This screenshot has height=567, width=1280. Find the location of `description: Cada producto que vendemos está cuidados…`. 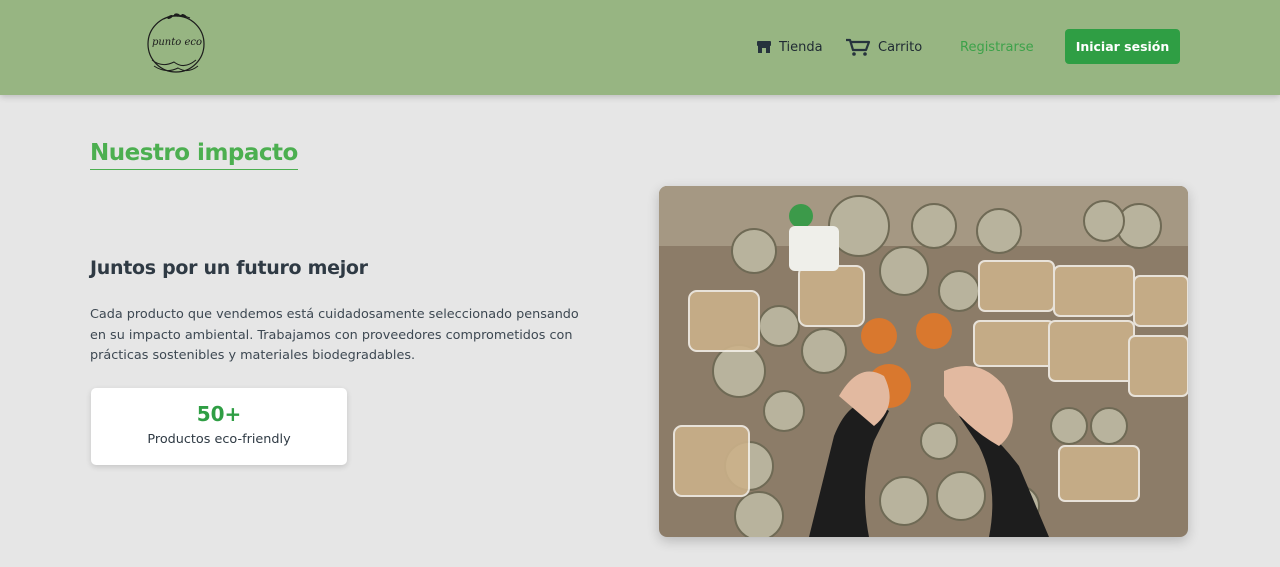

description: Cada producto que vendemos está cuidados… is located at coordinates (334, 335).